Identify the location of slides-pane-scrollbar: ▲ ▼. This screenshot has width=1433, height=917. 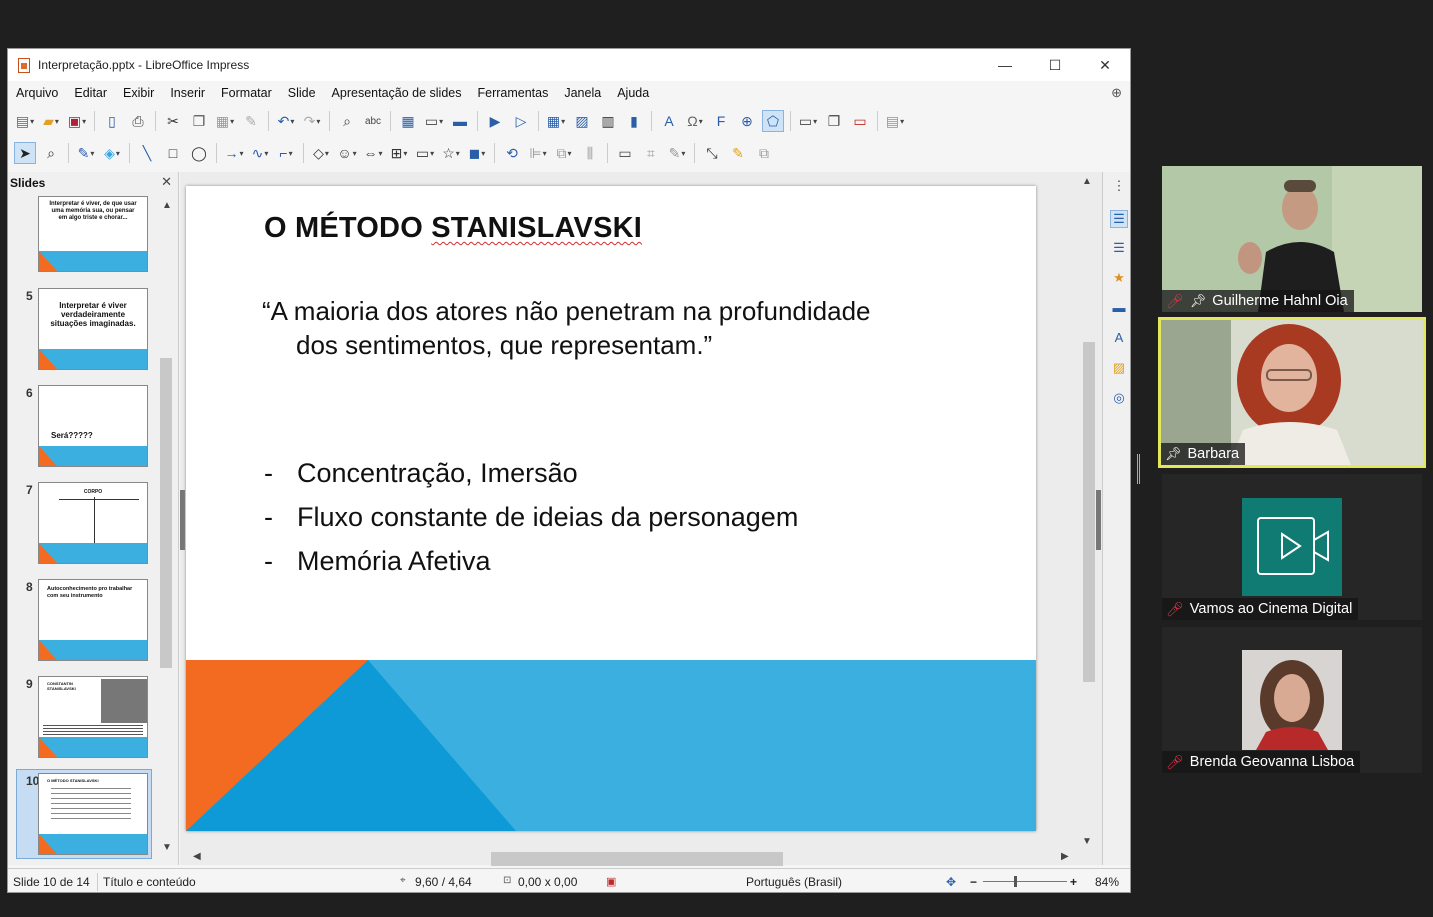
(166, 528).